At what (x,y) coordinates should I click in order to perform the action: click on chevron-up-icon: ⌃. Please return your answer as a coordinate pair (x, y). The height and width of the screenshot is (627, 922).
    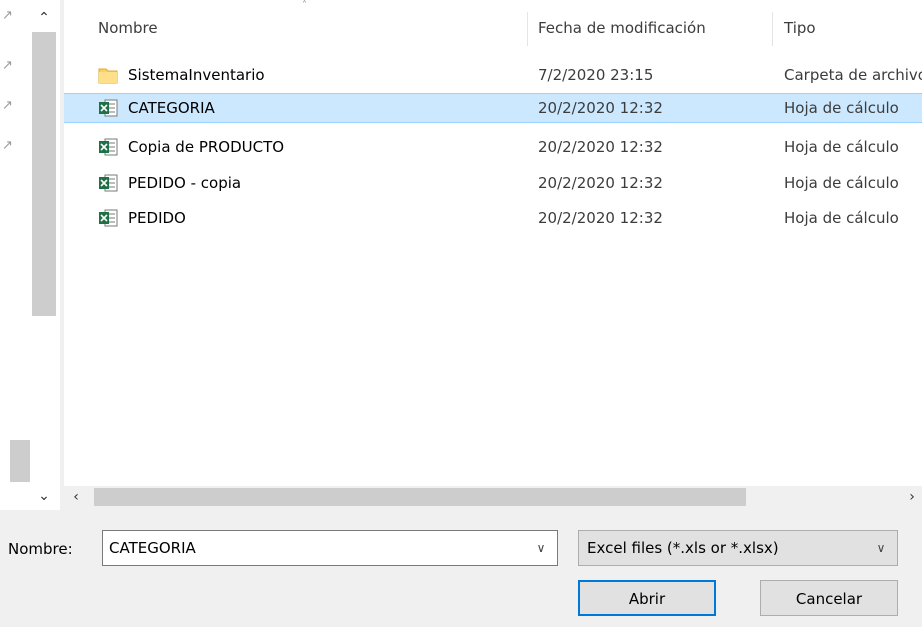
    Looking at the image, I should click on (44, 18).